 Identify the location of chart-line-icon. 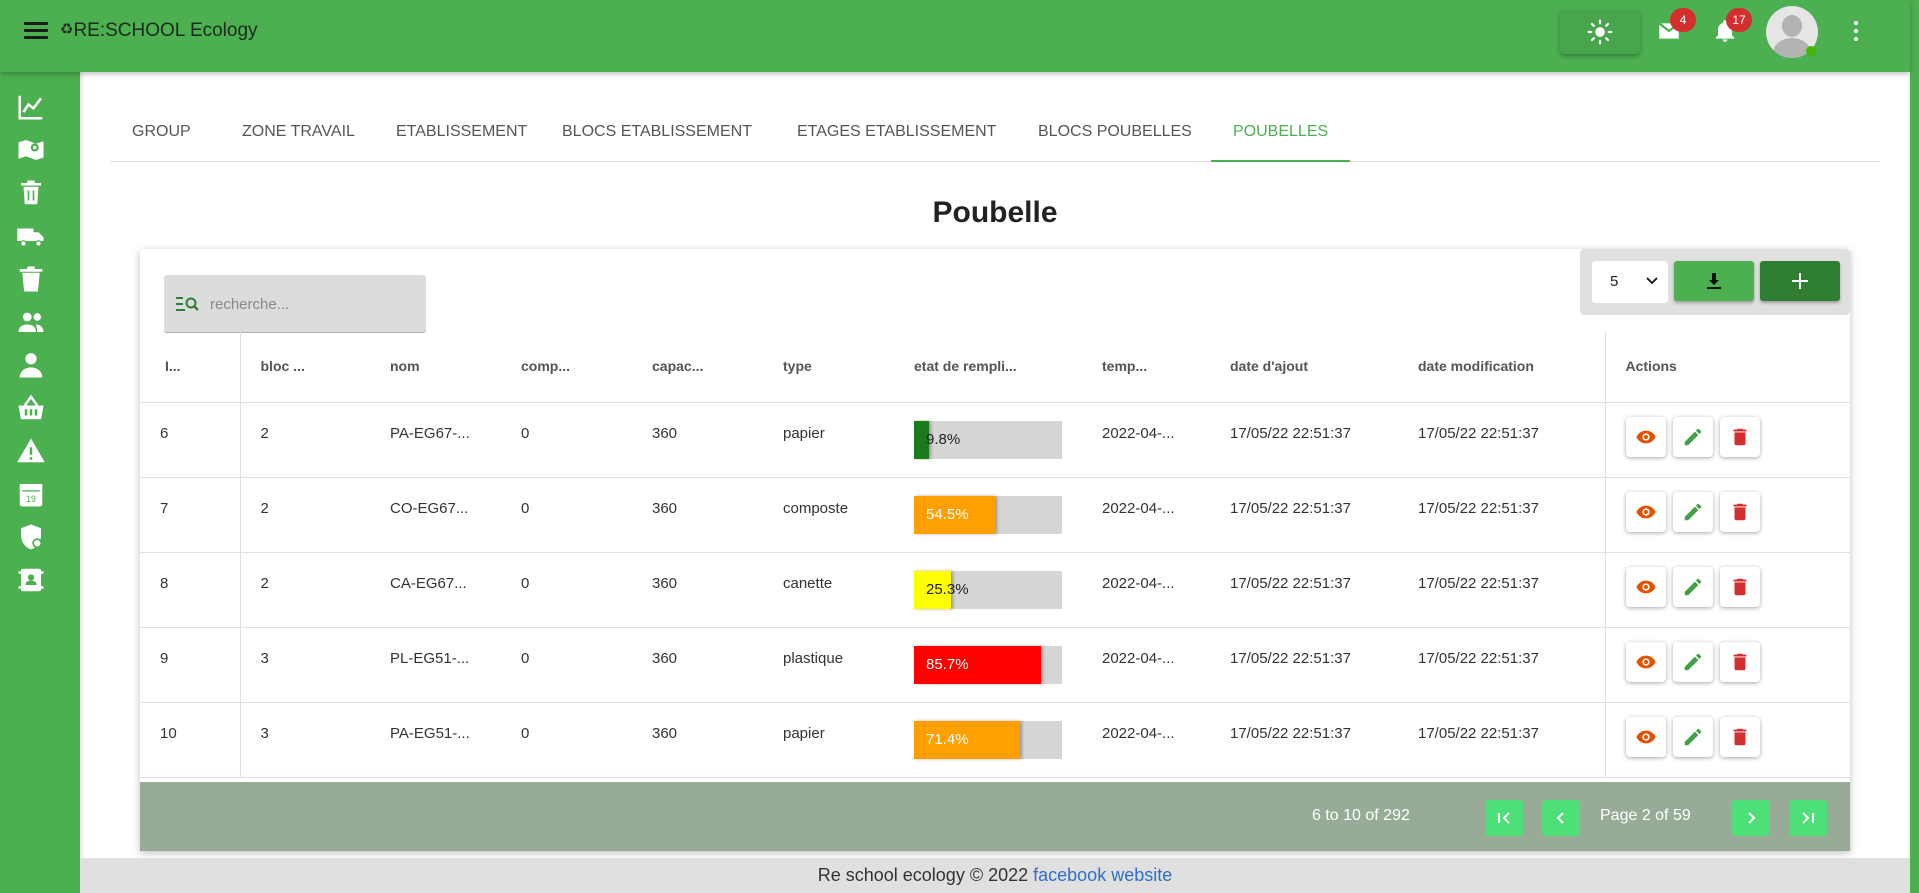
(31, 107).